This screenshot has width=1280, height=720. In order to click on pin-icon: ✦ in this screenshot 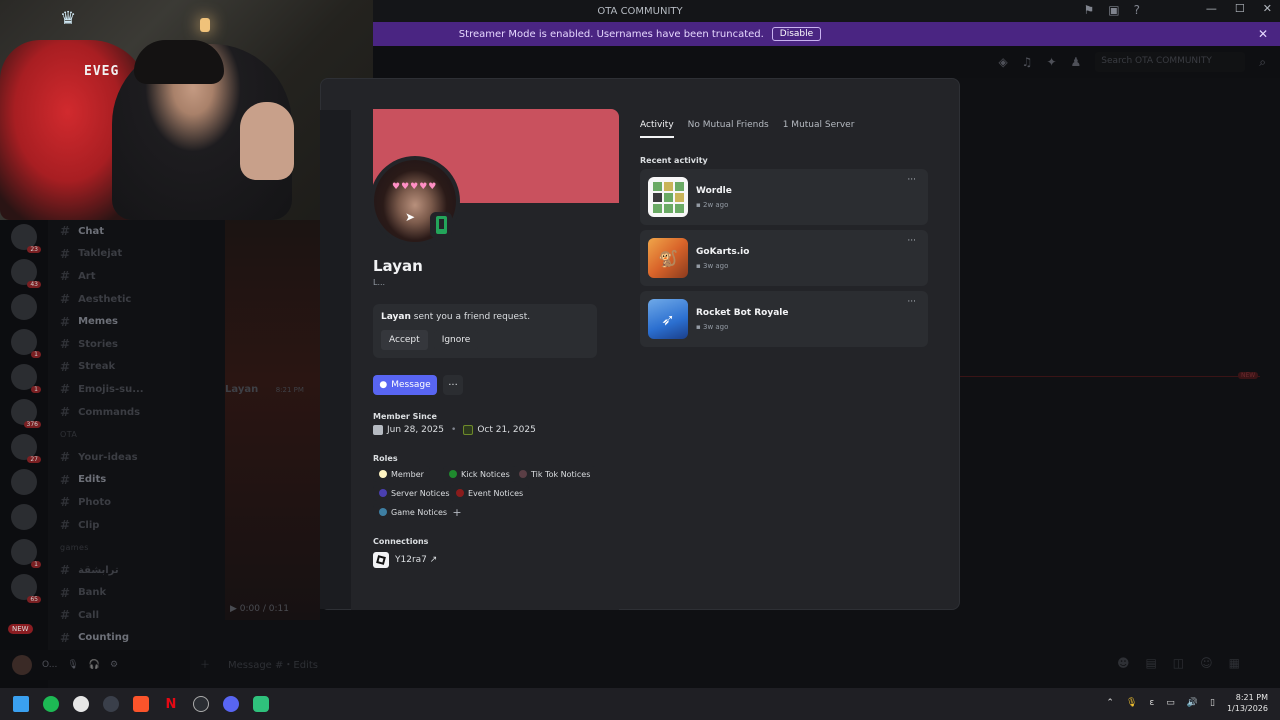, I will do `click(1051, 62)`.